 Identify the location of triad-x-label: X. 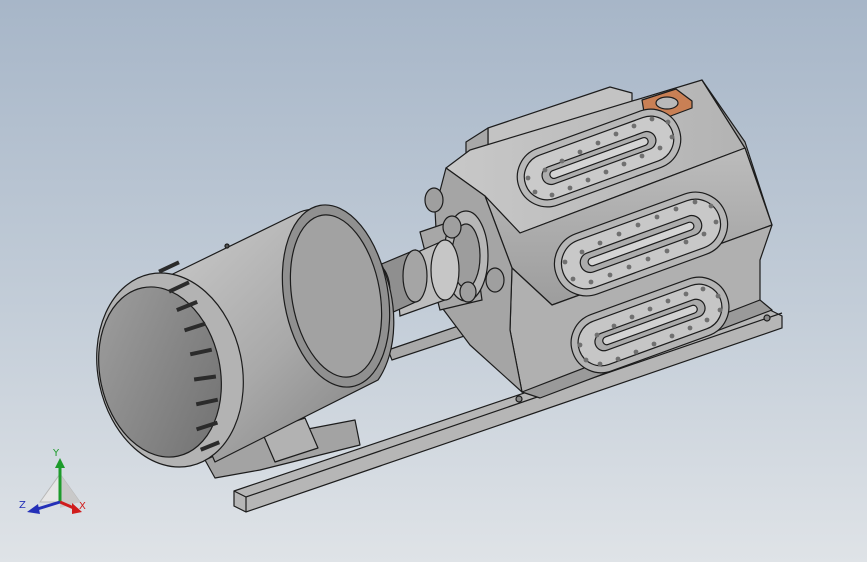
(82, 506).